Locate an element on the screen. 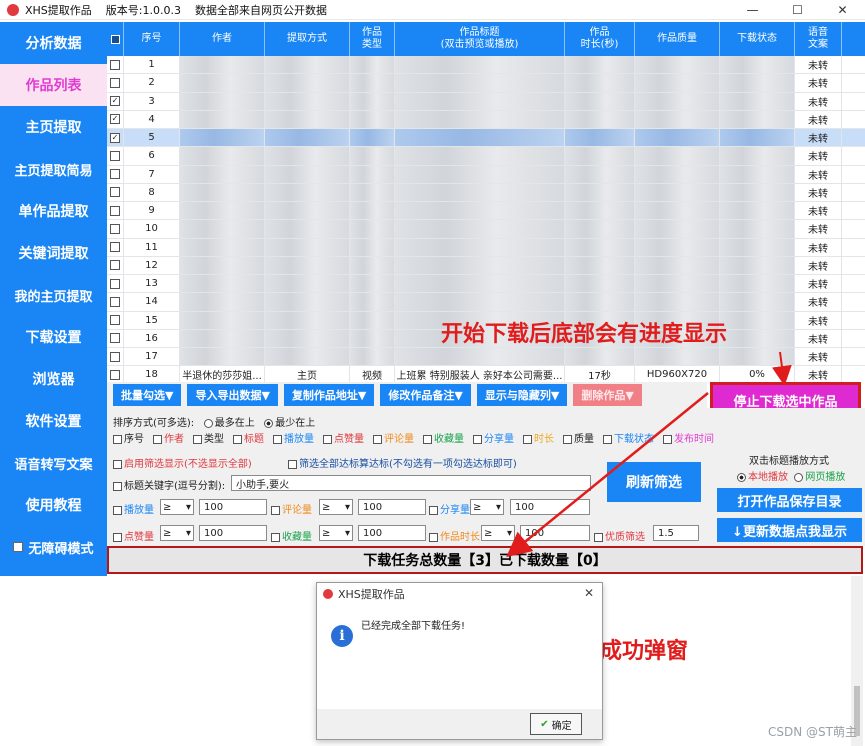 This screenshot has height=746, width=865. open-save-dir-button: 打开作品保存目录 is located at coordinates (789, 500).